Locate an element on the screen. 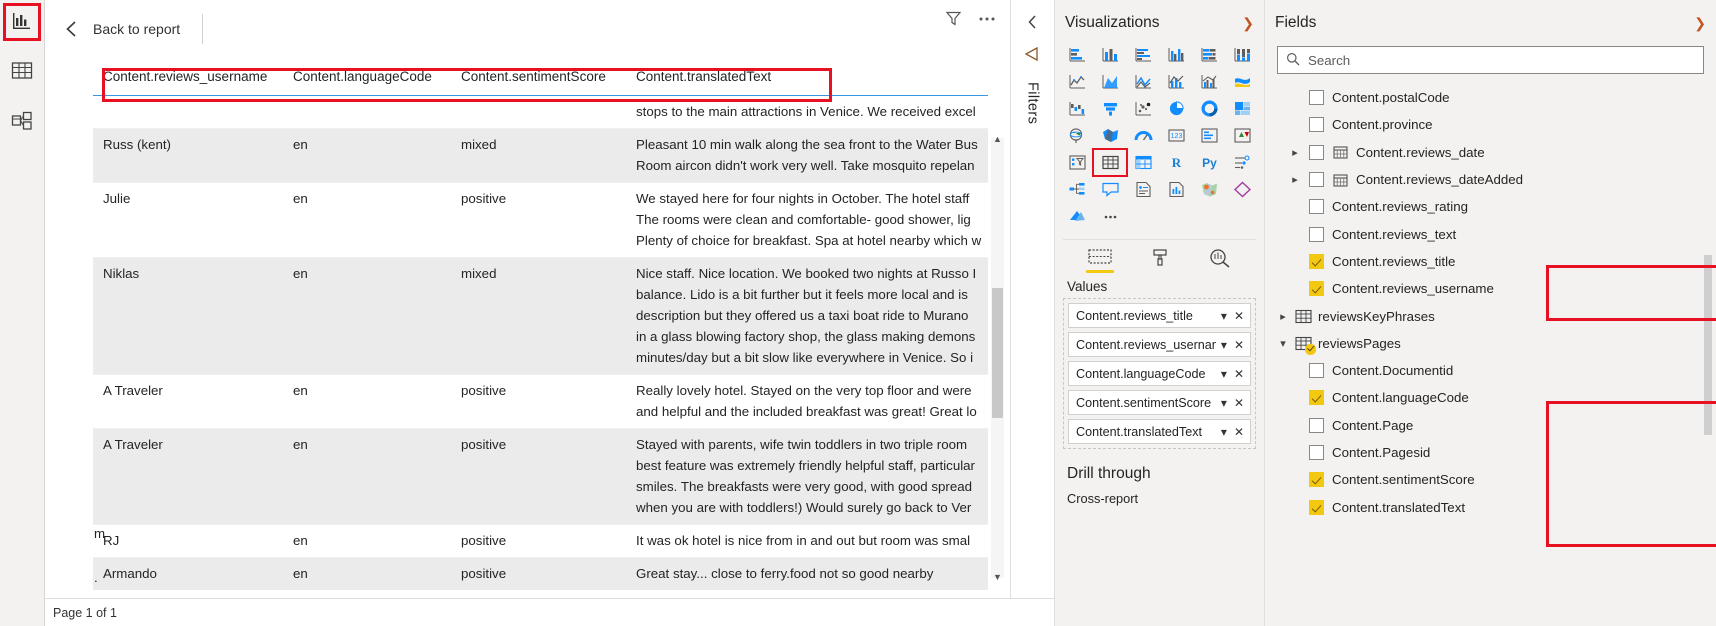 Image resolution: width=1716 pixels, height=626 pixels. hundred-percent-stacked-column-icon is located at coordinates (1242, 54).